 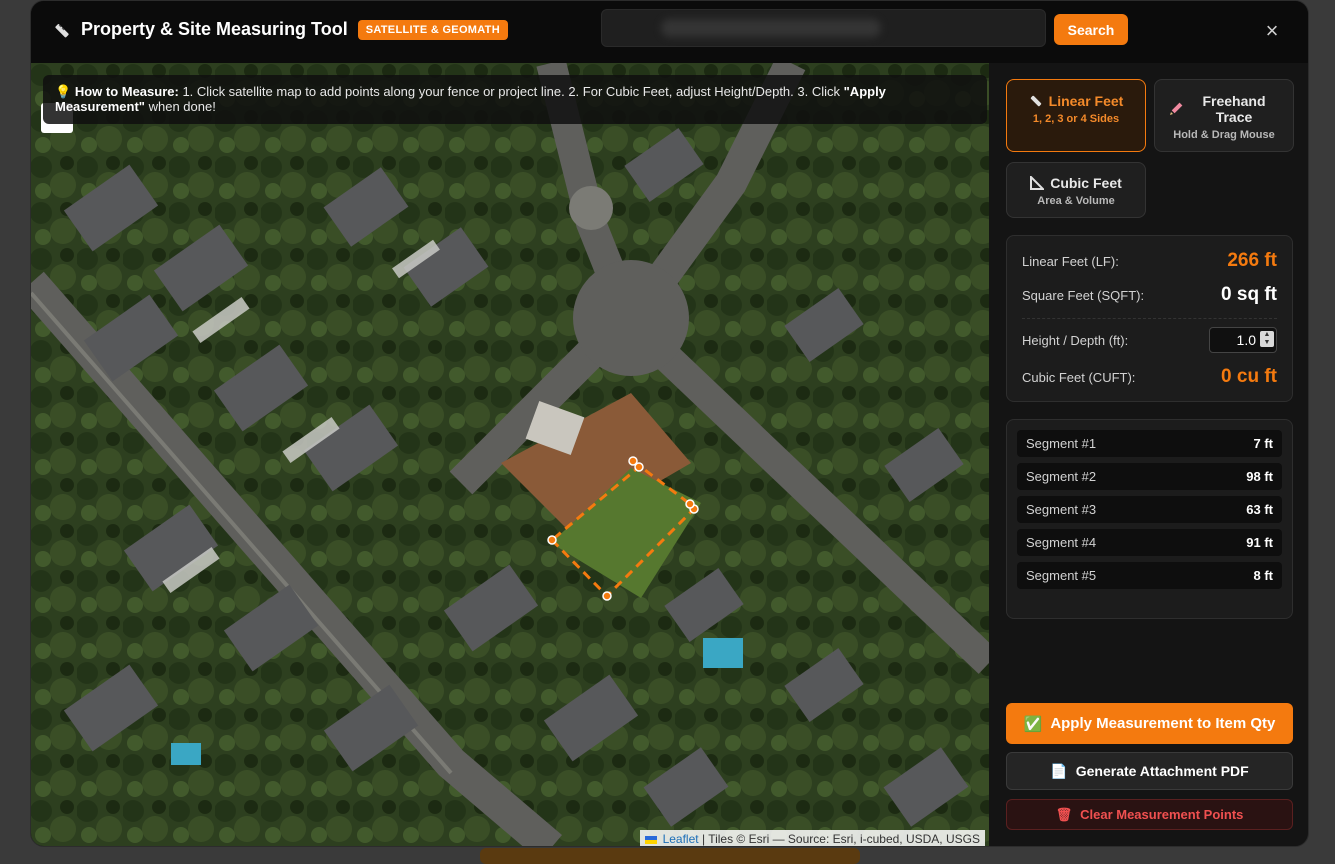 What do you see at coordinates (1149, 509) in the screenshot?
I see `list-item: Segment #3 63 ft` at bounding box center [1149, 509].